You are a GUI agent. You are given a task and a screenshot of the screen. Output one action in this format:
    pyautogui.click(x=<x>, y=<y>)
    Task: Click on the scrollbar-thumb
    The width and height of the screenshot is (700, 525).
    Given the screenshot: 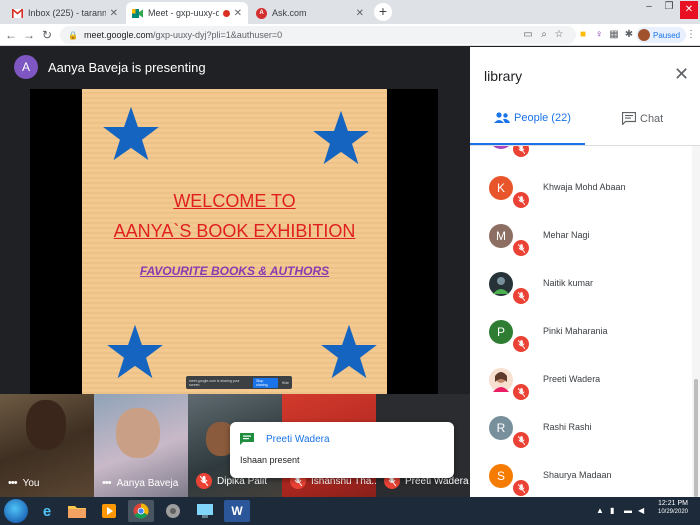 What is the action you would take?
    pyautogui.click(x=696, y=438)
    